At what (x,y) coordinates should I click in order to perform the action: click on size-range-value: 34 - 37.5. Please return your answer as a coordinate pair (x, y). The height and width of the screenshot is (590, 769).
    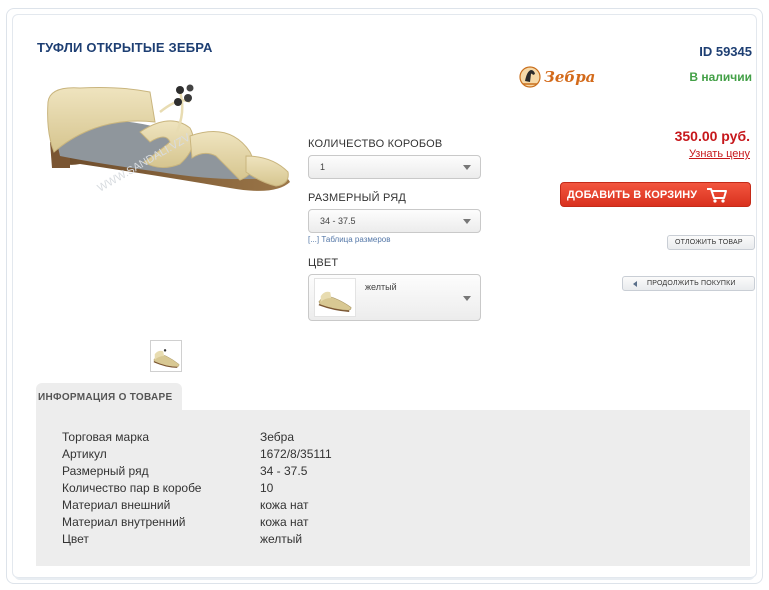
    Looking at the image, I should click on (338, 221).